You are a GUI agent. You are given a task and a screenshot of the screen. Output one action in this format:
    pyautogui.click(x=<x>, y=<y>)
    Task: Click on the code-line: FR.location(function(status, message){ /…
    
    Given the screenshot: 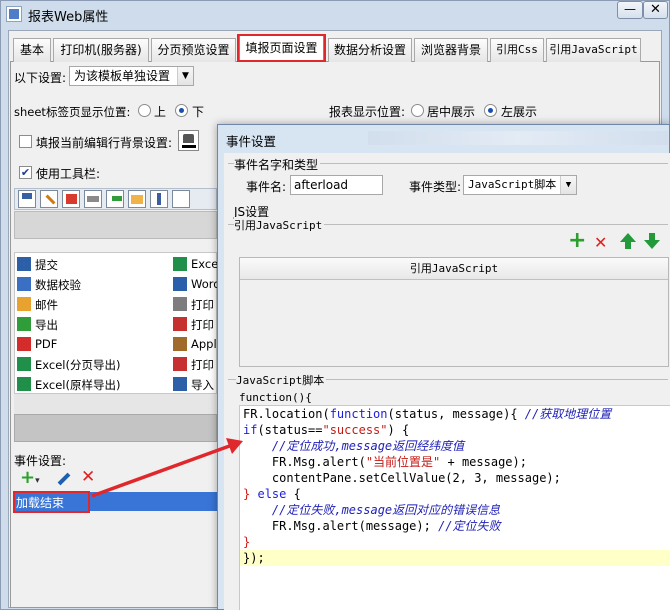 What is the action you would take?
    pyautogui.click(x=456, y=414)
    